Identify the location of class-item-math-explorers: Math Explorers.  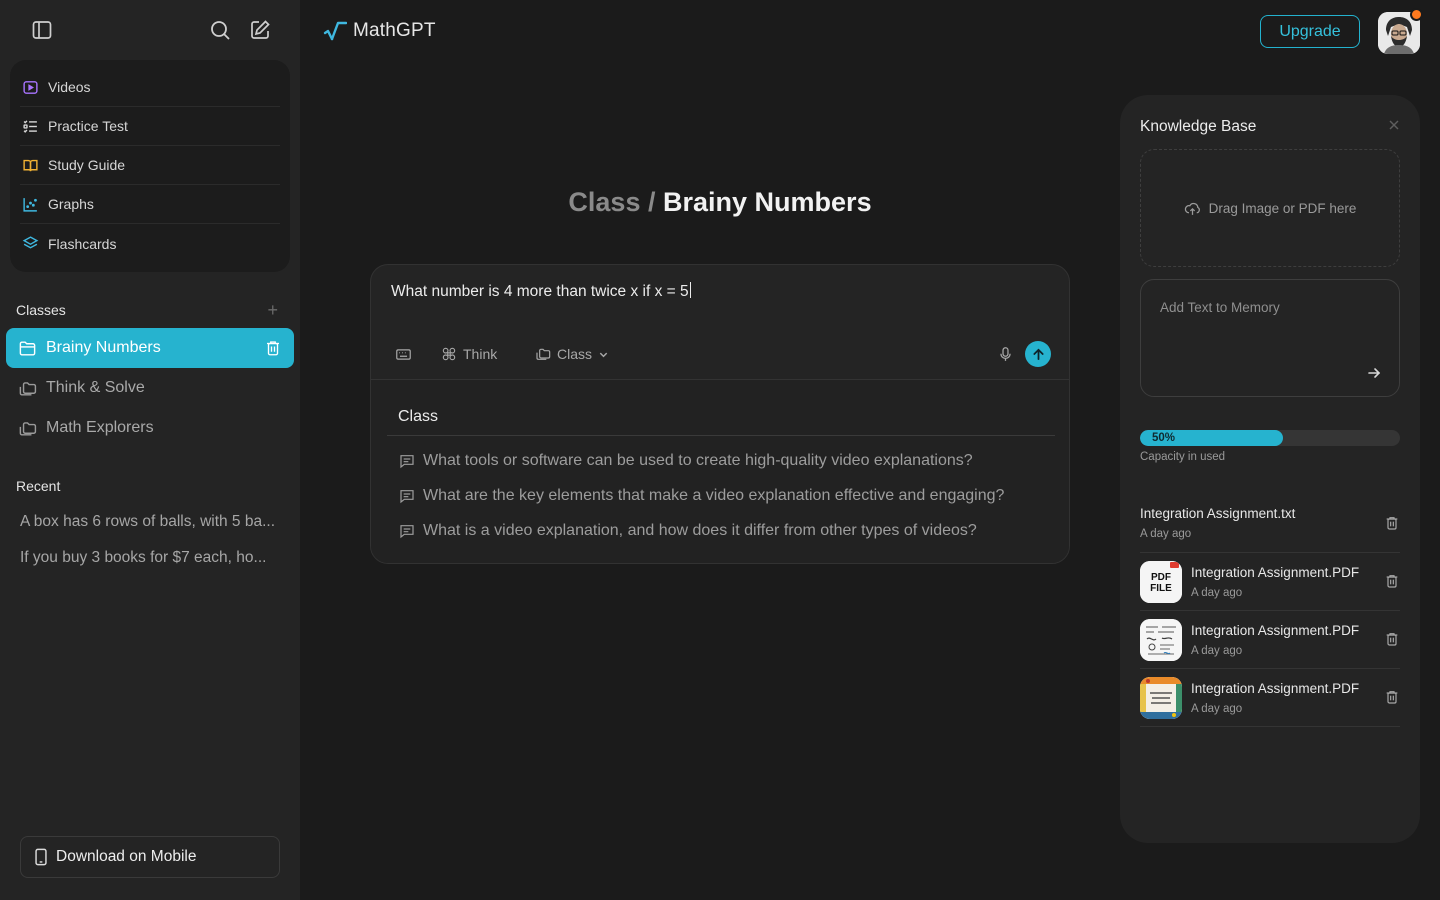
(150, 428).